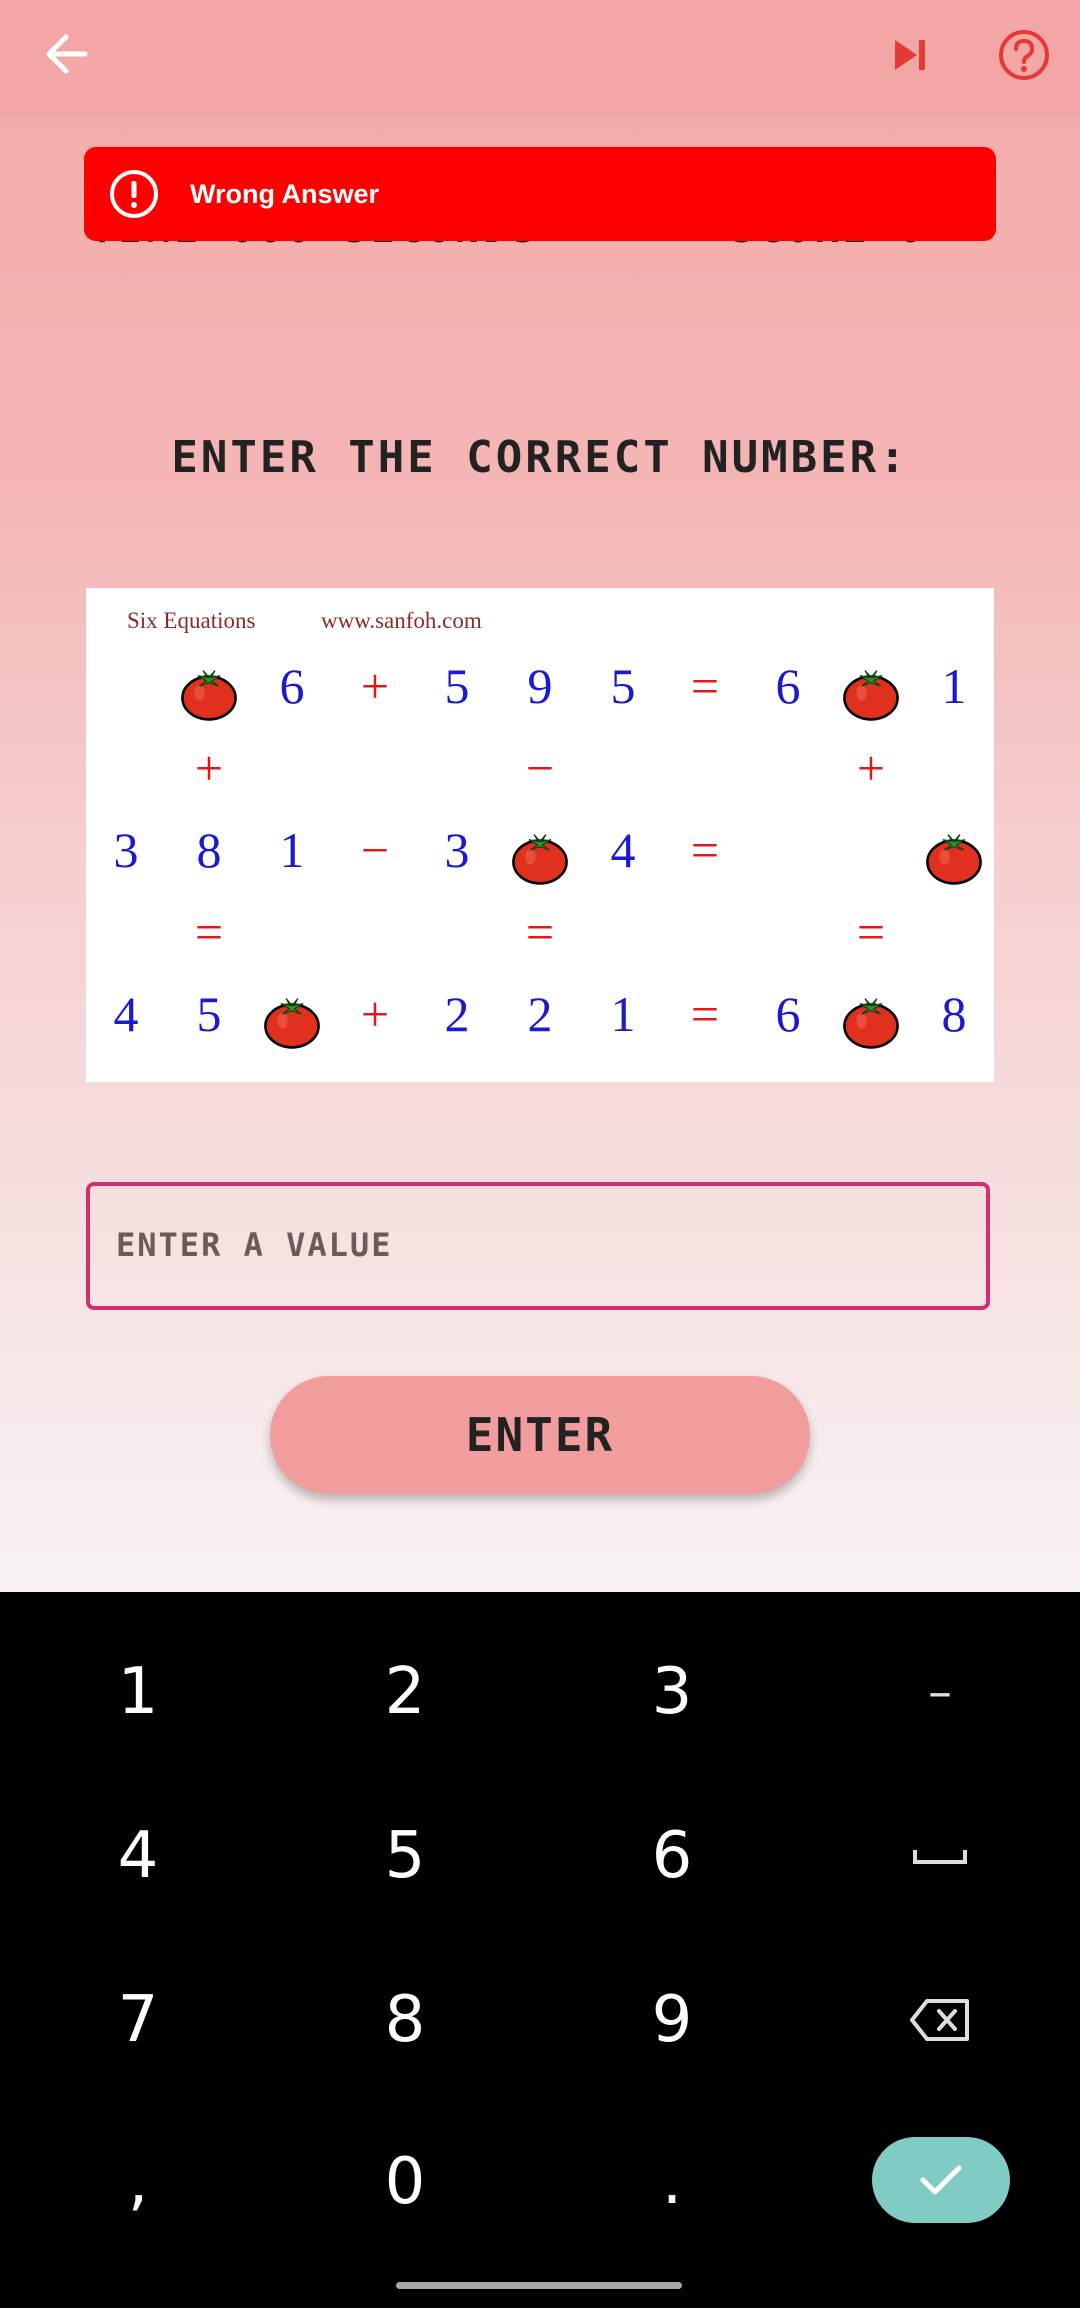  What do you see at coordinates (910, 55) in the screenshot?
I see `skip-next-icon` at bounding box center [910, 55].